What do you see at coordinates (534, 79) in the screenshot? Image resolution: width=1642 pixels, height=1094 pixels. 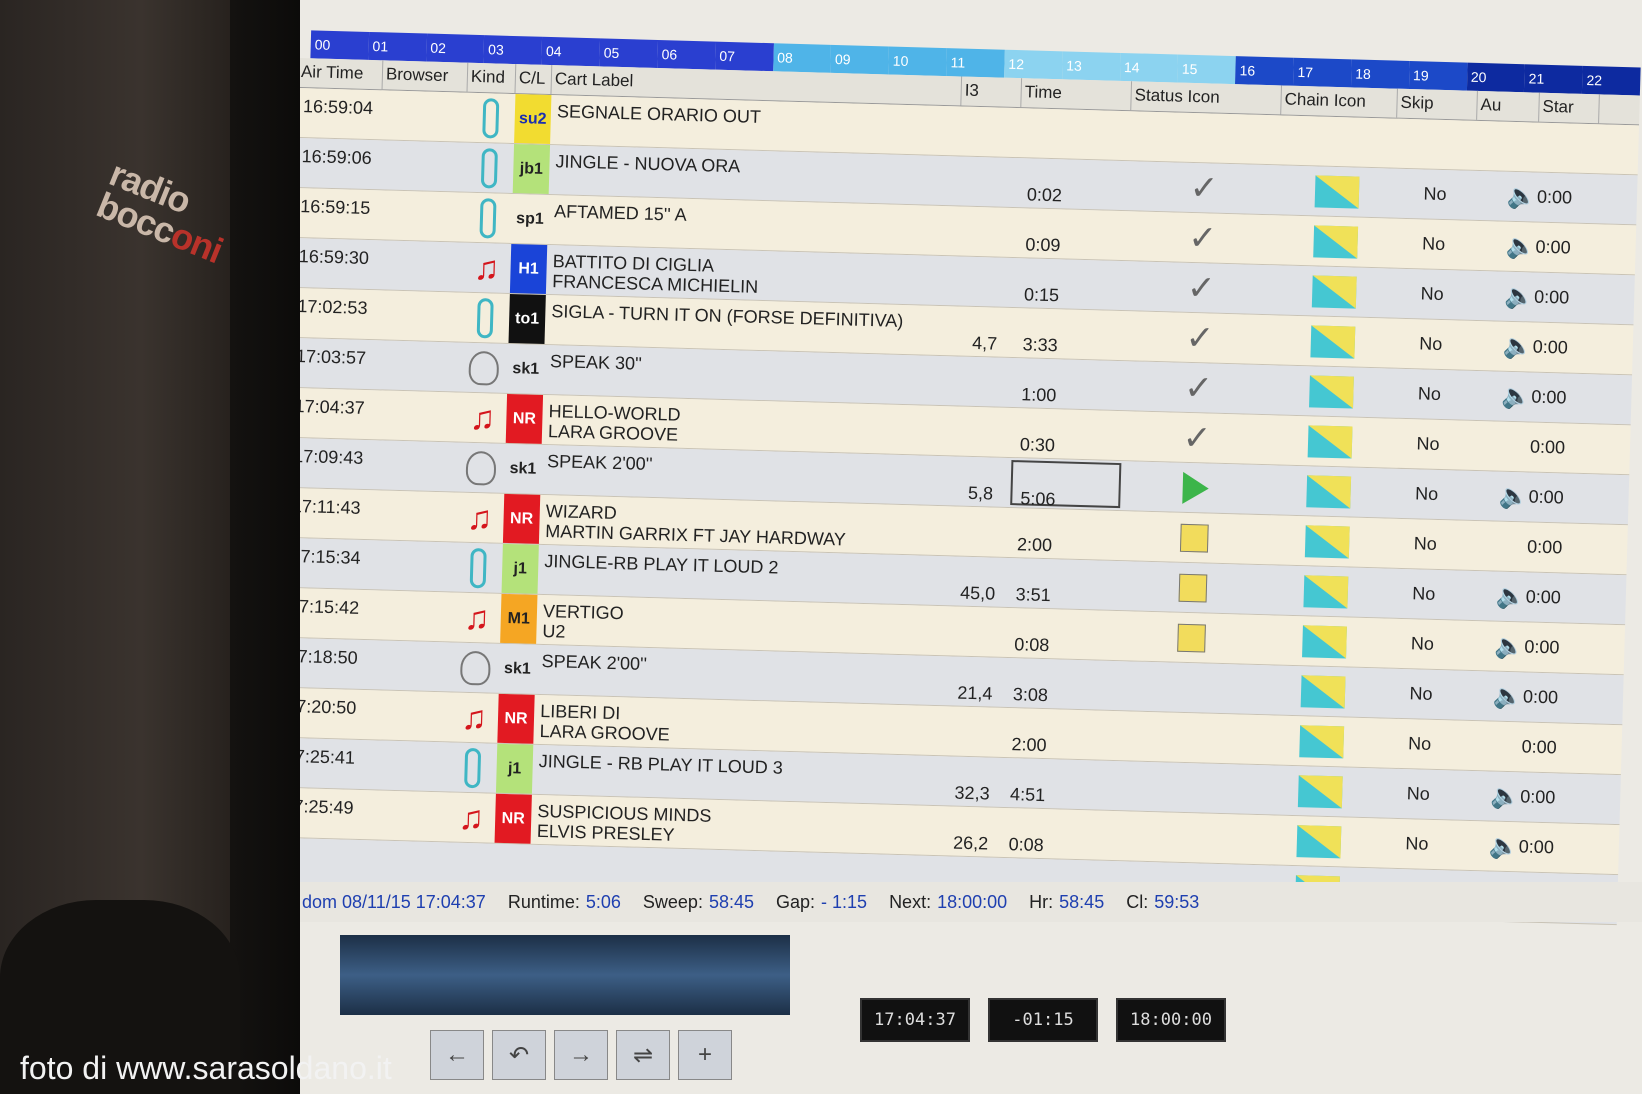 I see `col-cl: C/L` at bounding box center [534, 79].